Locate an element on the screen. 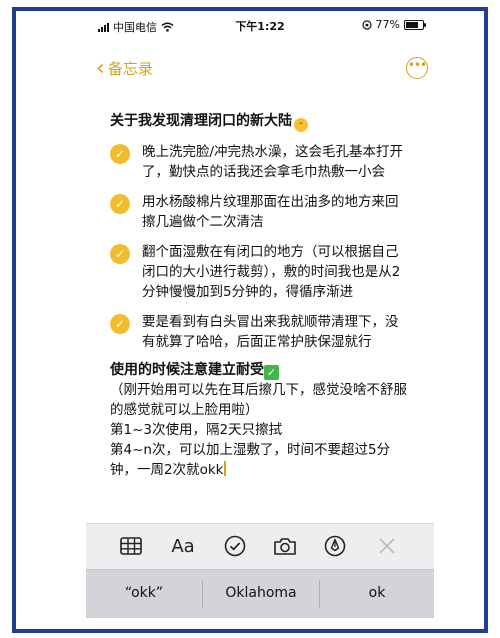  camera-icon is located at coordinates (285, 546).